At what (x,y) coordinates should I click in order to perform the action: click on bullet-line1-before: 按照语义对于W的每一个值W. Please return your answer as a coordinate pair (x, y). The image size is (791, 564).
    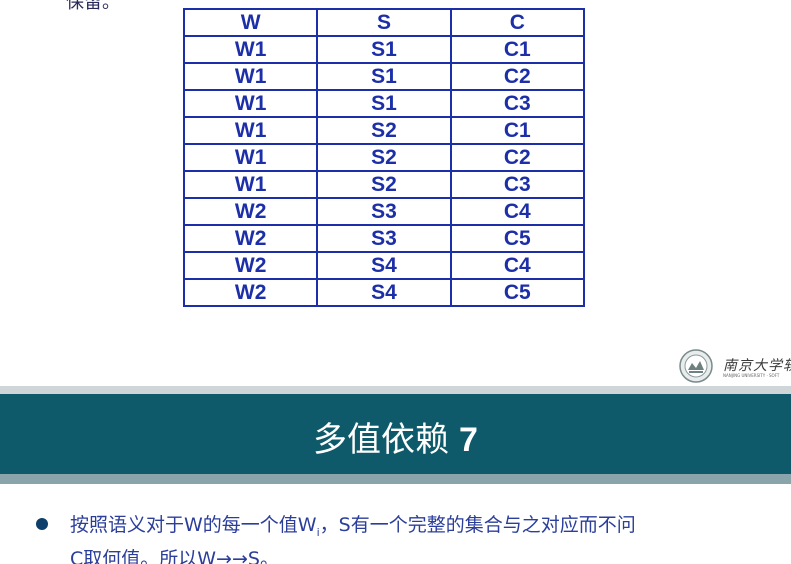
    Looking at the image, I should click on (193, 525).